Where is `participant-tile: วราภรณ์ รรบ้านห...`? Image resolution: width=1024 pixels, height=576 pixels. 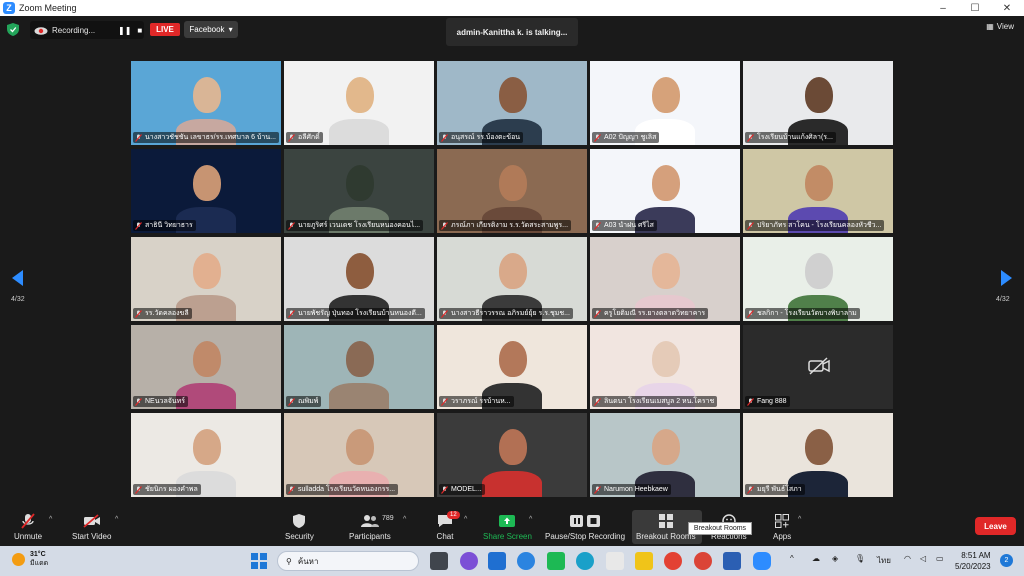 participant-tile: วราภรณ์ รรบ้านห... is located at coordinates (512, 367).